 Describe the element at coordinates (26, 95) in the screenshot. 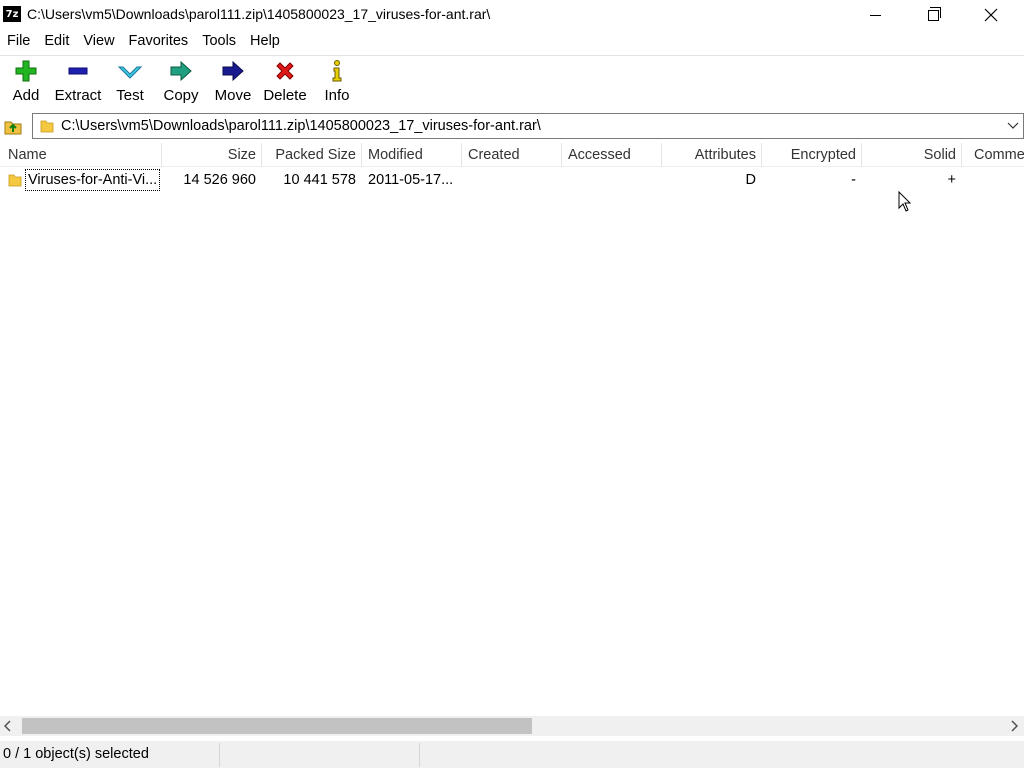

I see `add-label: Add` at that location.